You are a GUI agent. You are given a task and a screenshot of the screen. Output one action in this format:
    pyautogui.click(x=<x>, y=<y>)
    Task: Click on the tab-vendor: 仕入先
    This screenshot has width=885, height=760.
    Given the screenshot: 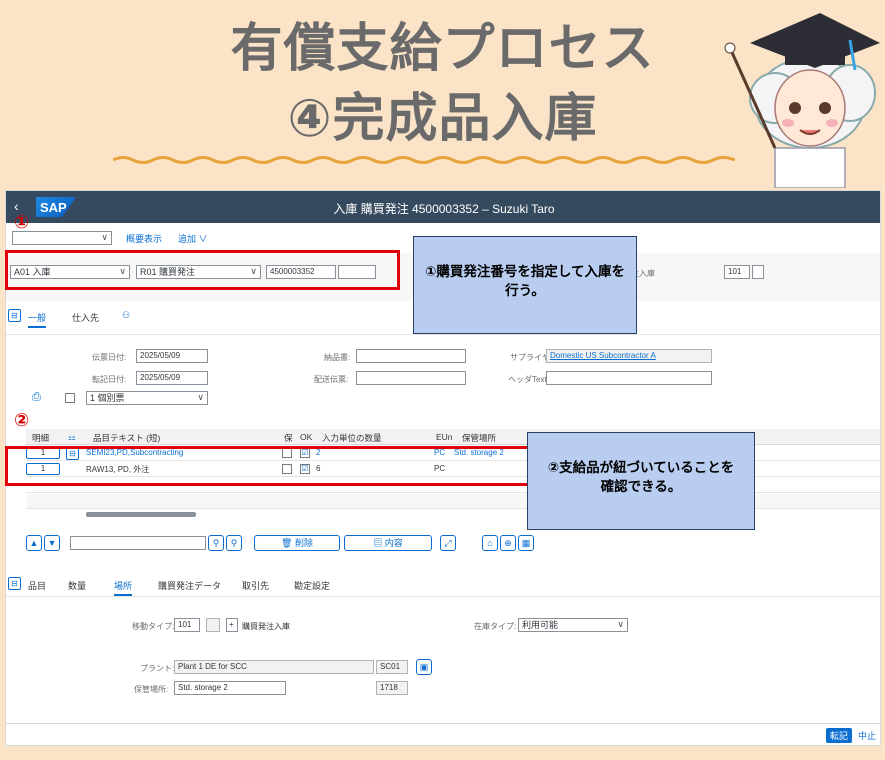 What is the action you would take?
    pyautogui.click(x=85, y=317)
    